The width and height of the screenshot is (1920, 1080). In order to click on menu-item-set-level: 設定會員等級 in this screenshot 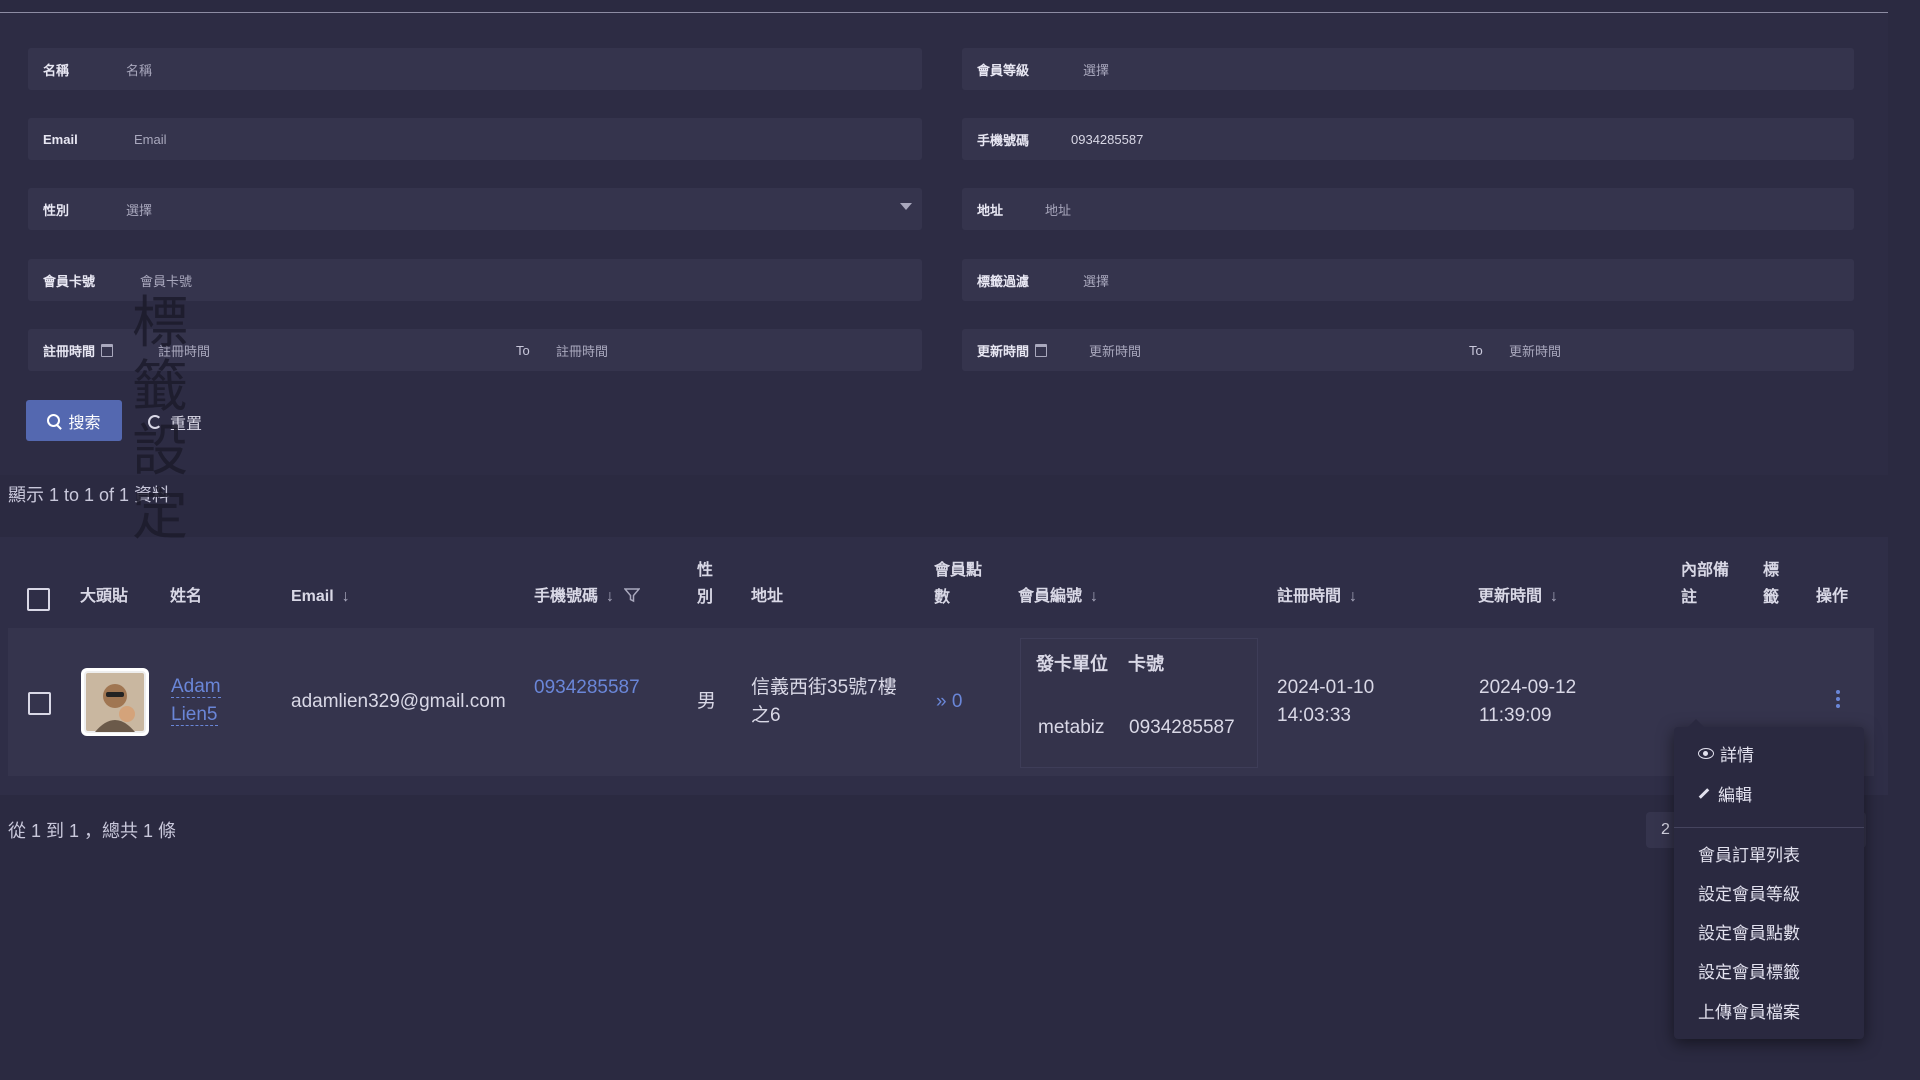, I will do `click(1749, 892)`.